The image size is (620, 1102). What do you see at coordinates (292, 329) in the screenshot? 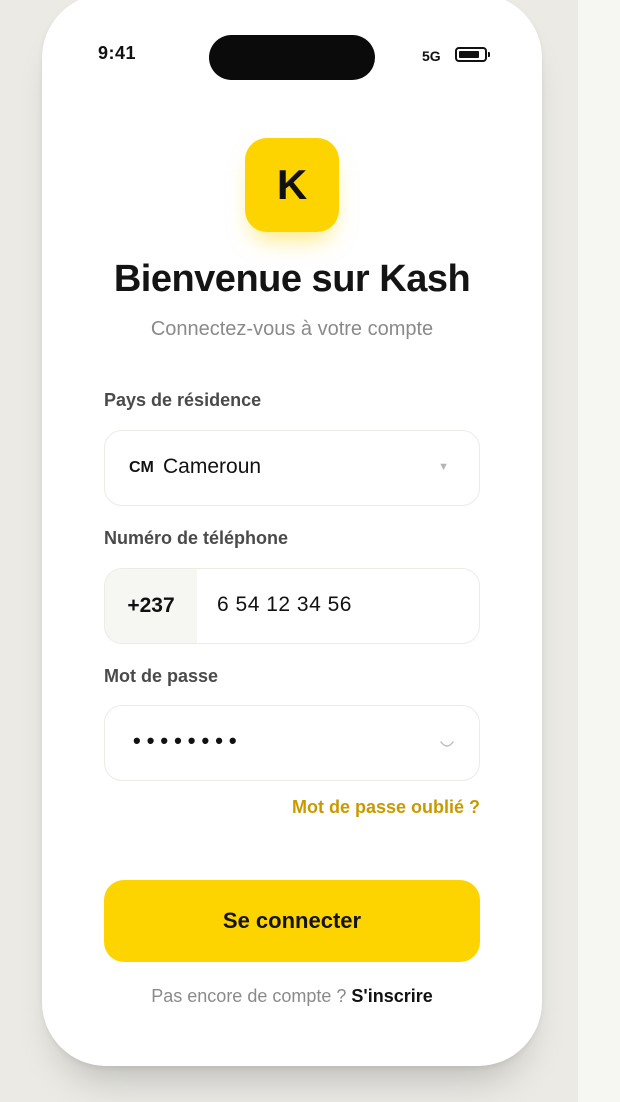
I see `page-subtitle: Connectez-vous à votre compte` at bounding box center [292, 329].